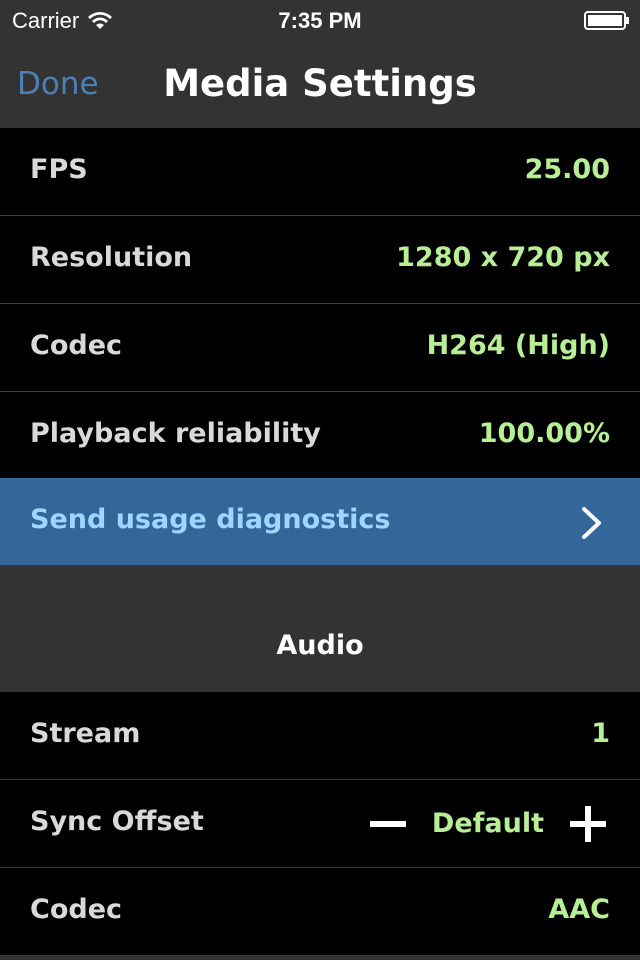 Image resolution: width=640 pixels, height=960 pixels. Describe the element at coordinates (210, 519) in the screenshot. I see `send-usage-diagnostics-label: Send usage diagnostics` at that location.